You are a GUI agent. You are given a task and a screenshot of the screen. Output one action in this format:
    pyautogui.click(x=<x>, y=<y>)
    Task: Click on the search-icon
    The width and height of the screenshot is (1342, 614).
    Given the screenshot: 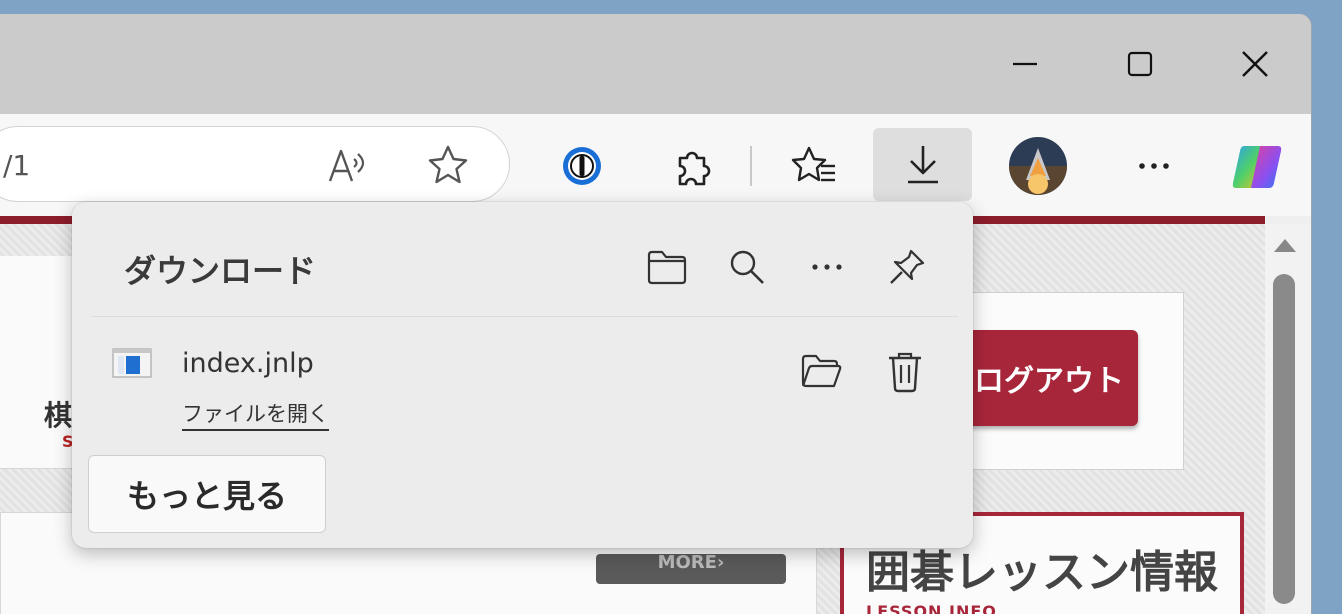 What is the action you would take?
    pyautogui.click(x=747, y=267)
    